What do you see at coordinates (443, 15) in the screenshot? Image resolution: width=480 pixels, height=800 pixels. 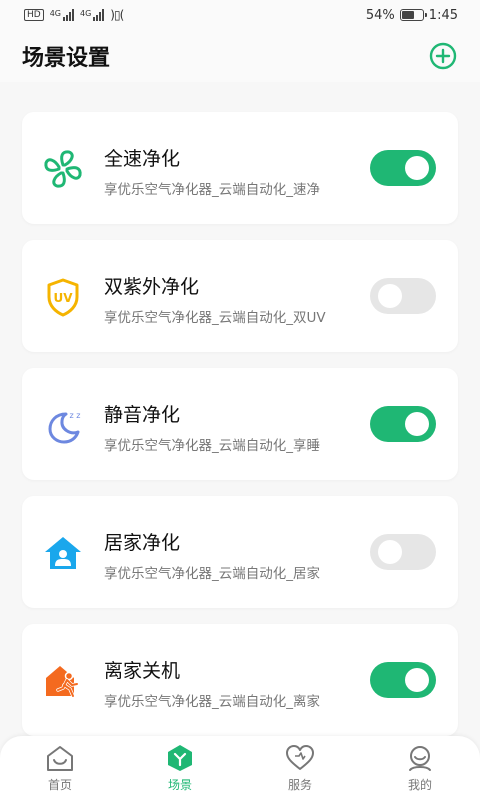 I see `clock: 1:45` at bounding box center [443, 15].